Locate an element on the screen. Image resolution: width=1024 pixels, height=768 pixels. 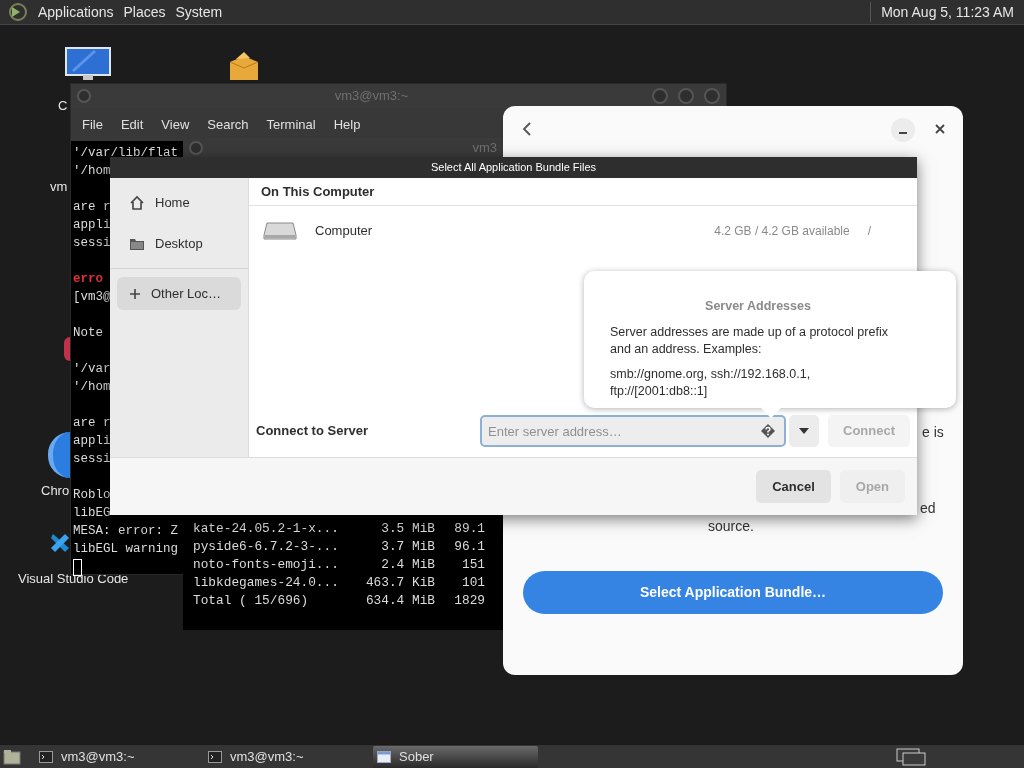
help-icon is located at coordinates (768, 431).